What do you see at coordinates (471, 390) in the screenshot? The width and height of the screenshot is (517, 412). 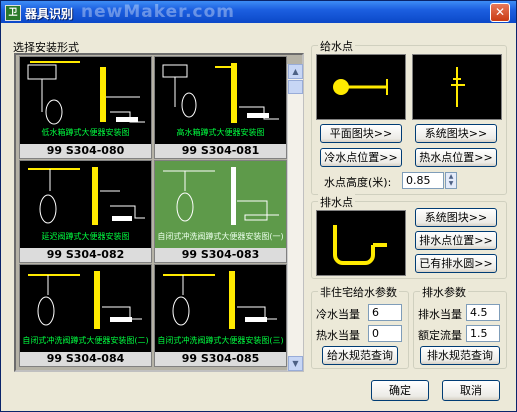 I see `cancel-button: 取消` at bounding box center [471, 390].